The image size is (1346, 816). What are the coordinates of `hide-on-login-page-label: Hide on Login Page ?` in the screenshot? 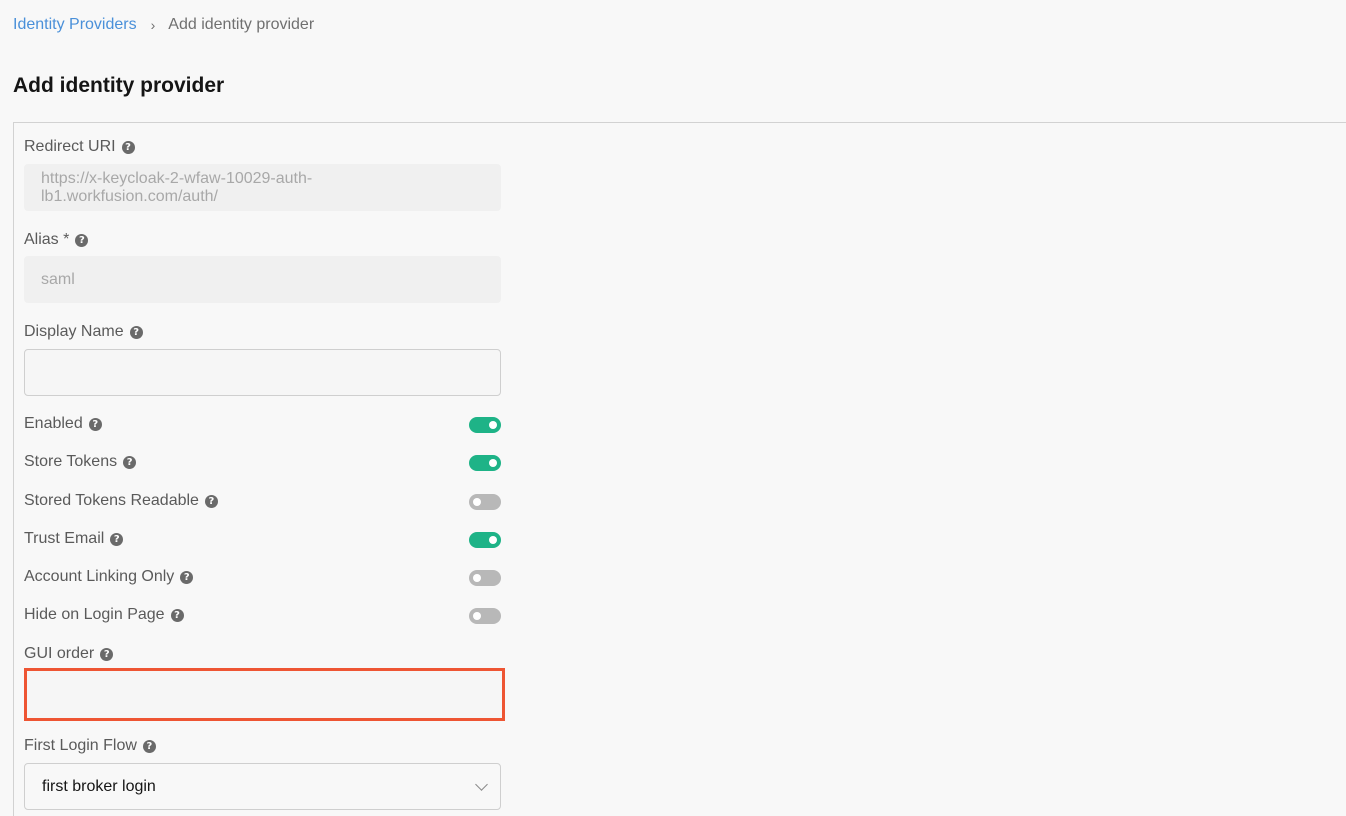 It's located at (104, 615).